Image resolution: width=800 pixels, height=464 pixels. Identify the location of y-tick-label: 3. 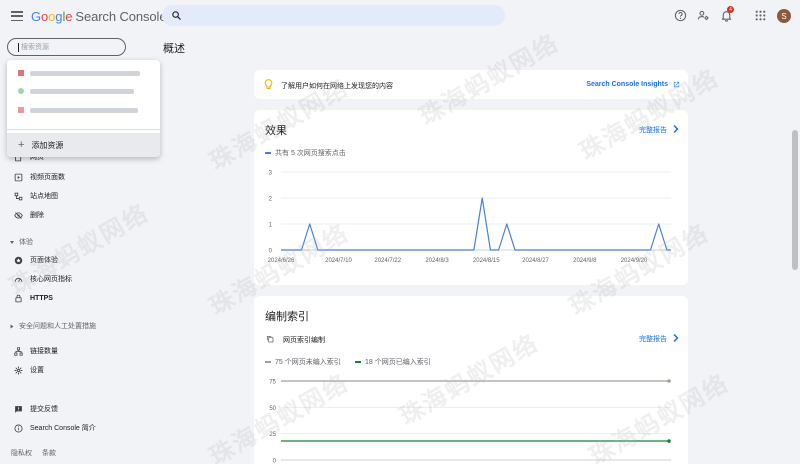
(271, 174).